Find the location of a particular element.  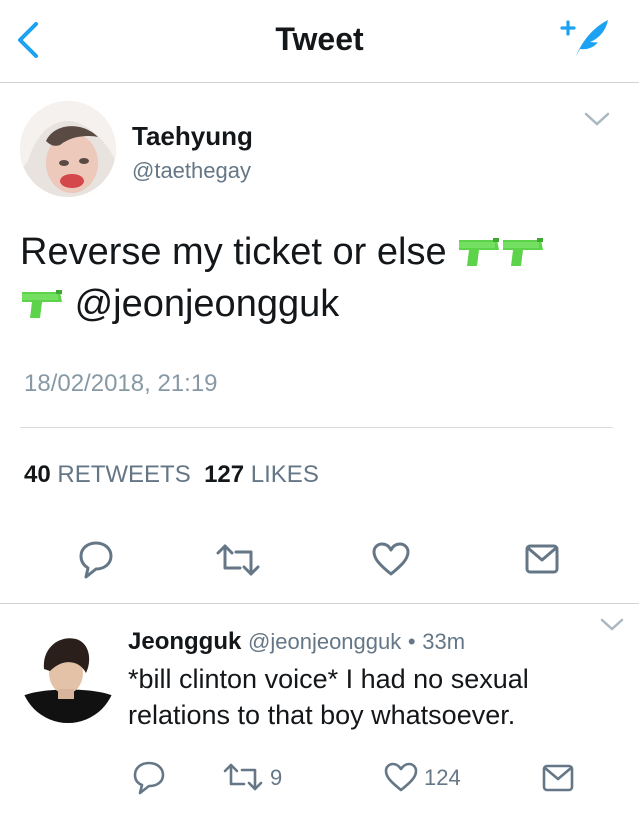

page-title: Tweet is located at coordinates (319, 39).